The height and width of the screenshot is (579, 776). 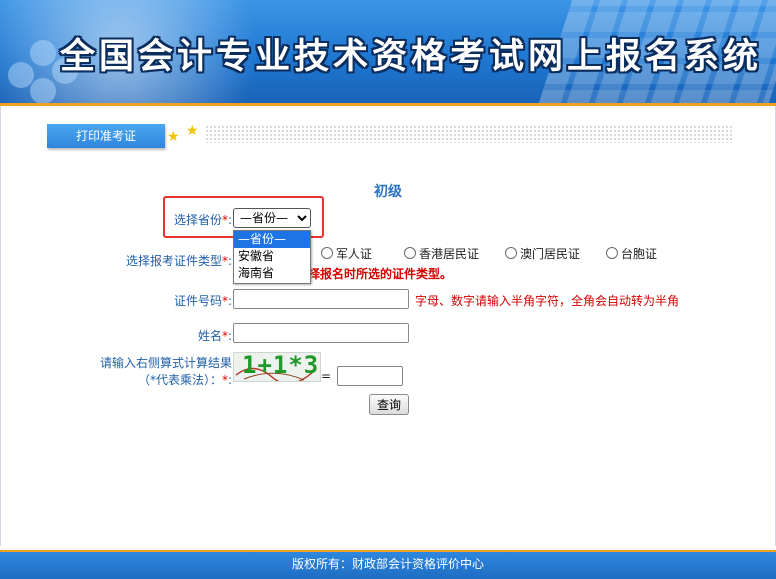 I want to click on radio-label: 军人证, so click(x=354, y=254).